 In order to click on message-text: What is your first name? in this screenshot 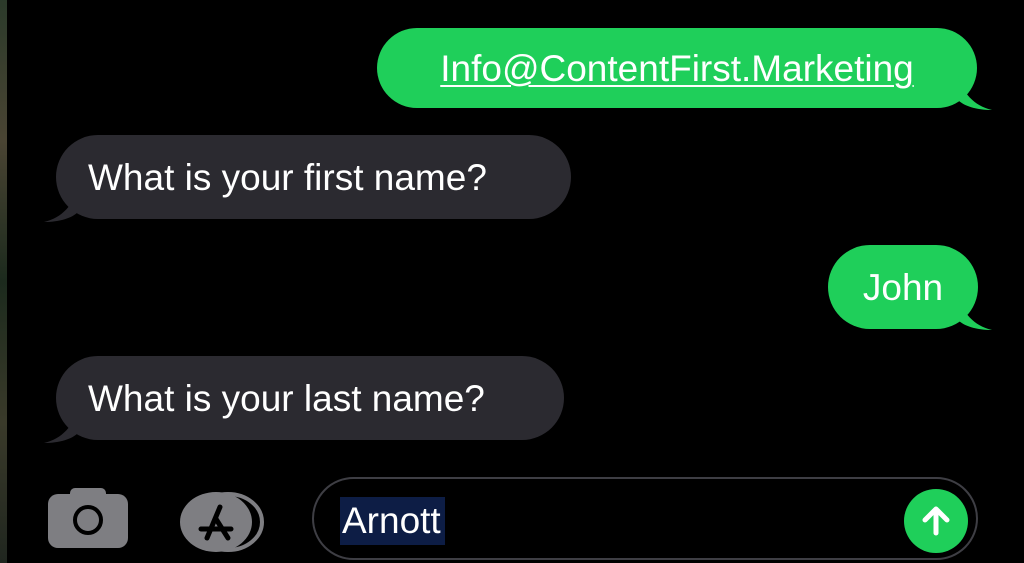, I will do `click(287, 177)`.